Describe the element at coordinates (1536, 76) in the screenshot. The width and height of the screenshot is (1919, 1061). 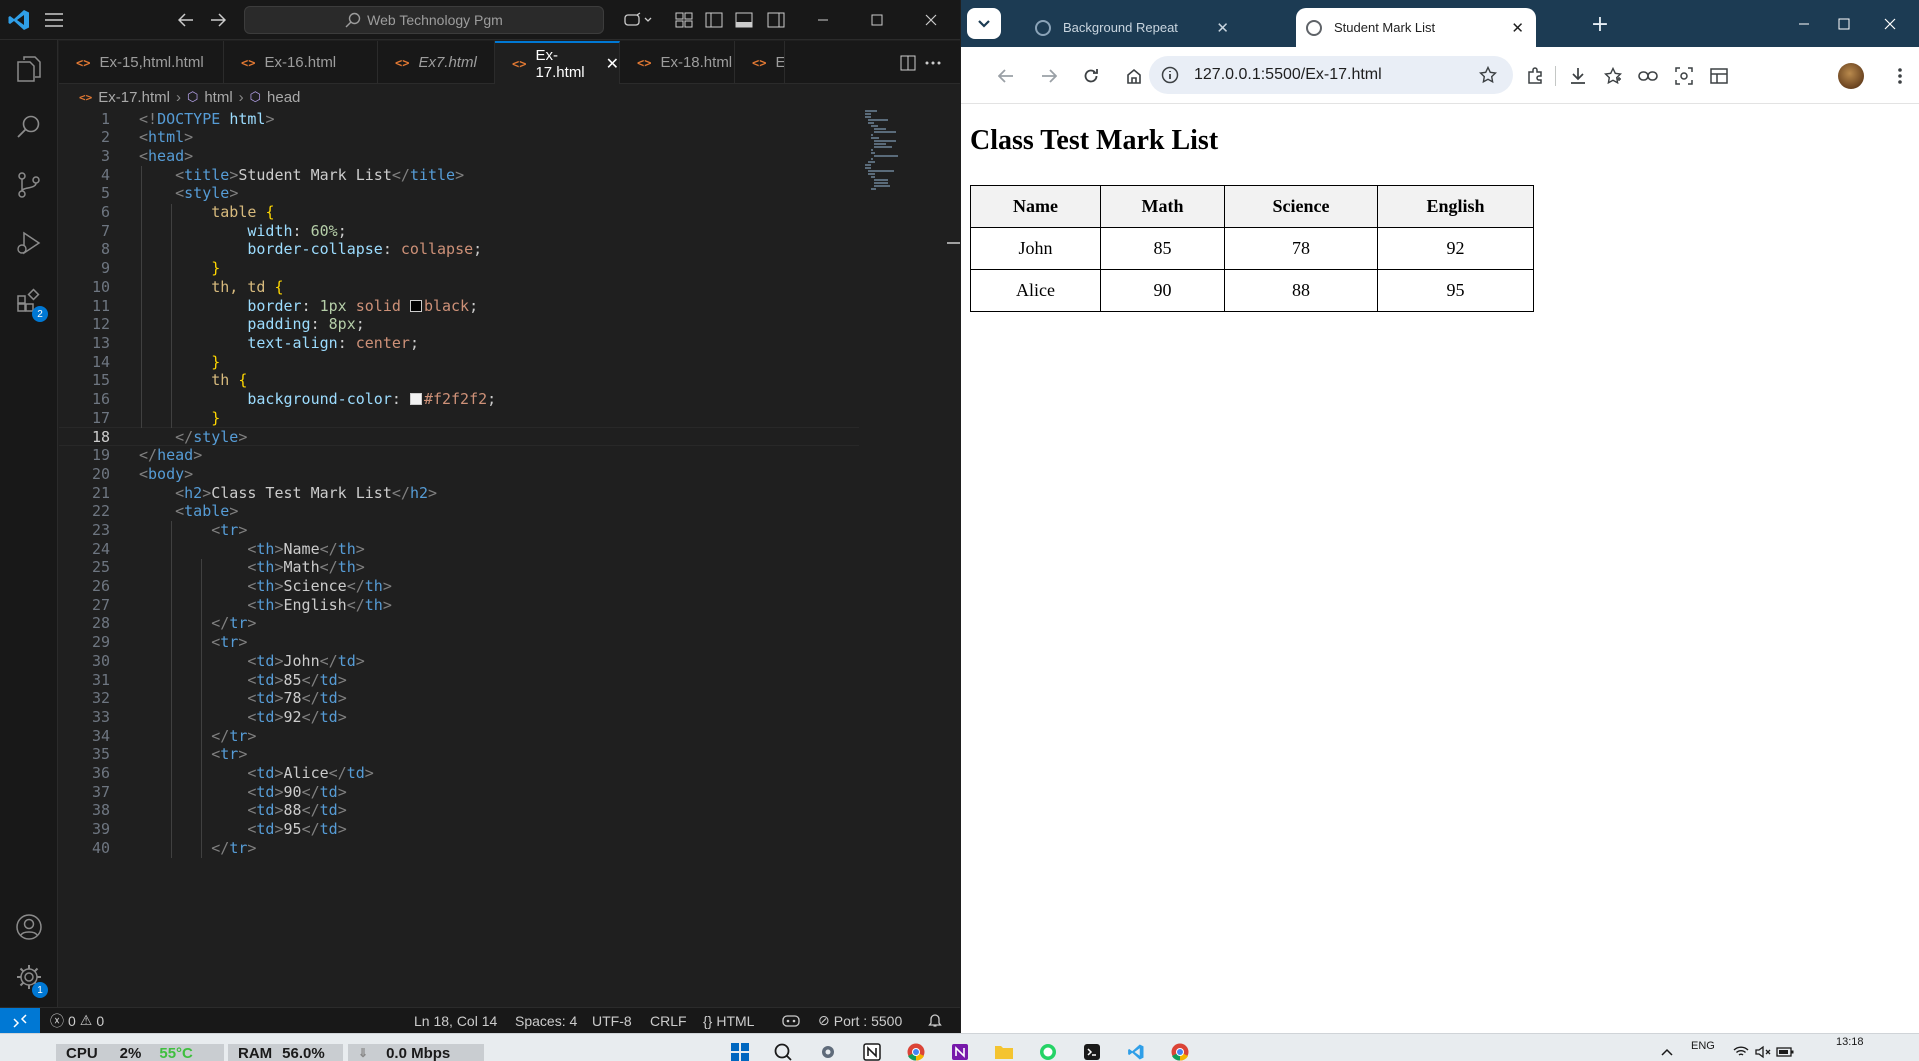
I see `extensions-puzzle-icon` at that location.